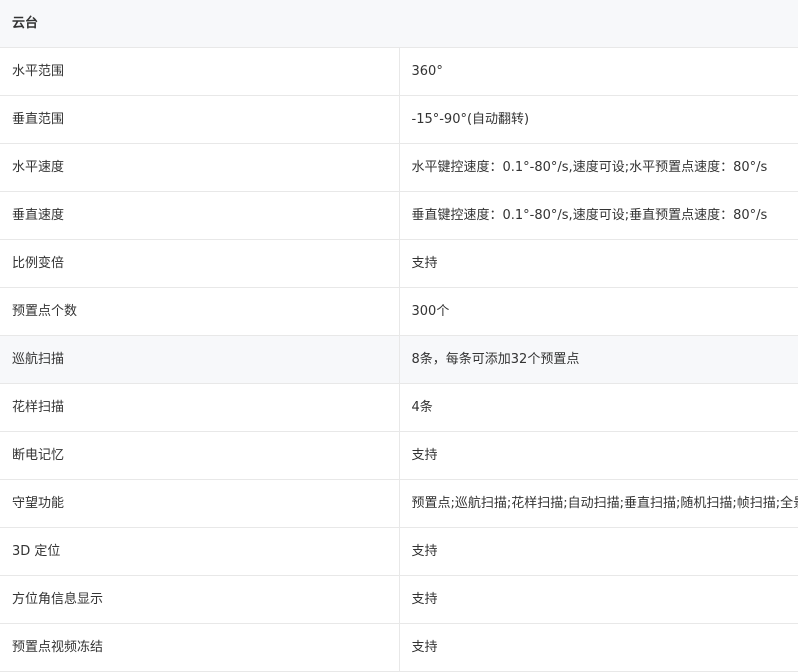 The image size is (798, 672). Describe the element at coordinates (598, 503) in the screenshot. I see `spec-value: 预置点;巡航扫描;花样扫描;自动扫描;垂直扫描;随机扫描;帧扫描;全景扫描` at that location.